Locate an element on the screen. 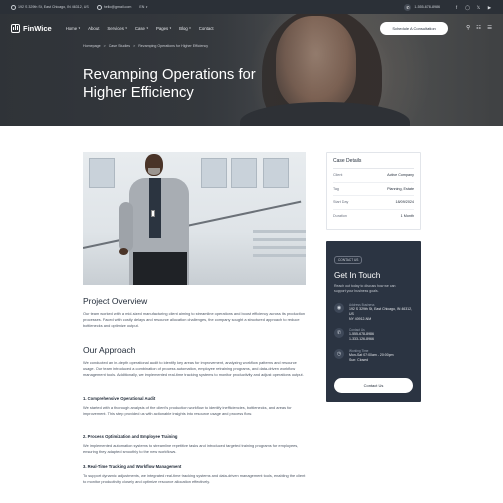 This screenshot has height=503, width=503. case-study-photo is located at coordinates (194, 218).